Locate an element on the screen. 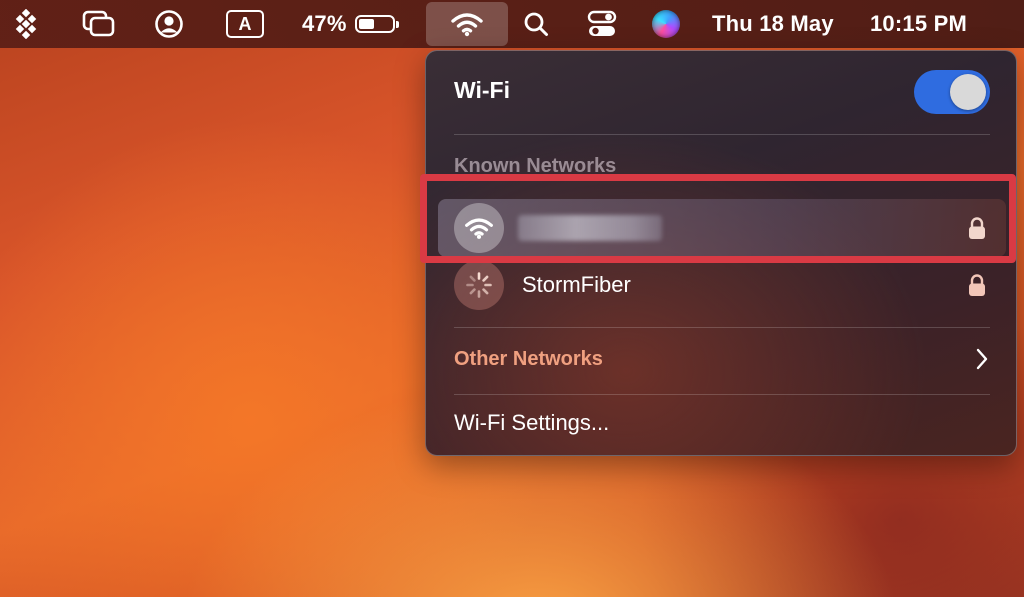  other-networks-item: Other Networks is located at coordinates (528, 359).